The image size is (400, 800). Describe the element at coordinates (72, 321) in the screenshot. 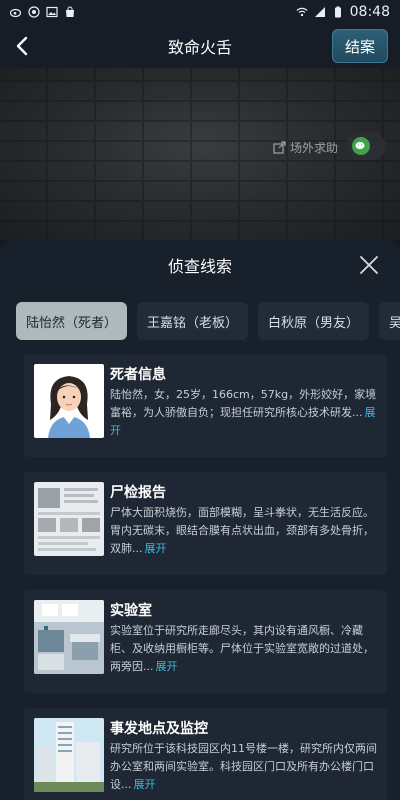

I see `tab-victim: 陆怡然（死者）` at that location.